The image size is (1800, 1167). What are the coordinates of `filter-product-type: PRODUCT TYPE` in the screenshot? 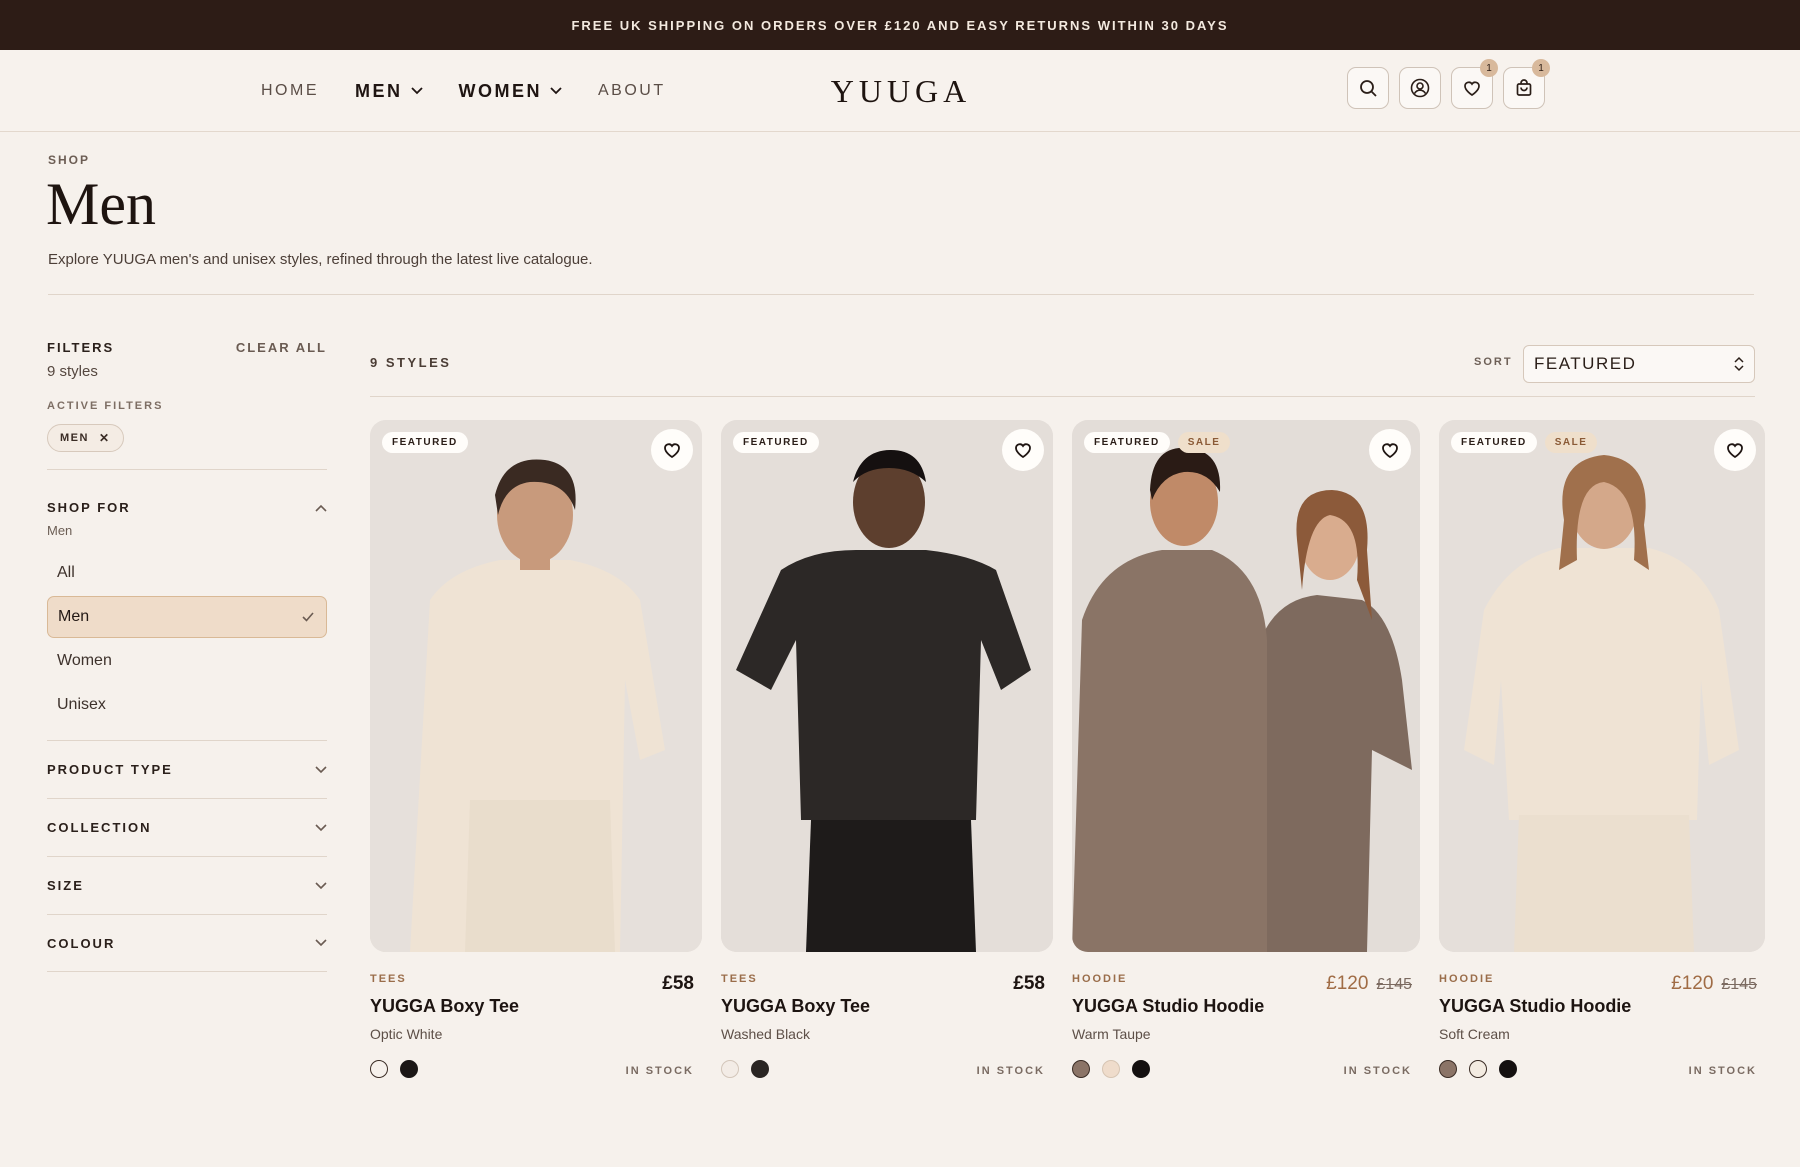 It's located at (187, 769).